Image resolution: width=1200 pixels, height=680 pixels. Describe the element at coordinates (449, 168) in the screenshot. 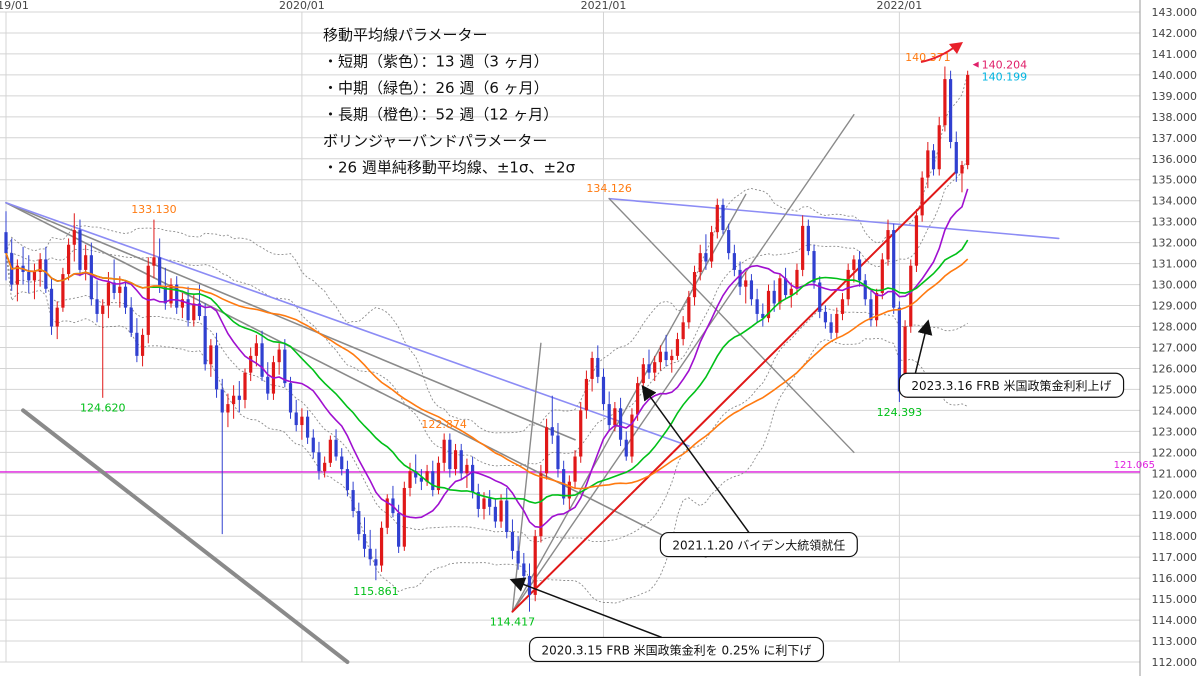

I see `parameter-note-line: ・26 週単純移動平均線、±1σ、±2σ` at that location.